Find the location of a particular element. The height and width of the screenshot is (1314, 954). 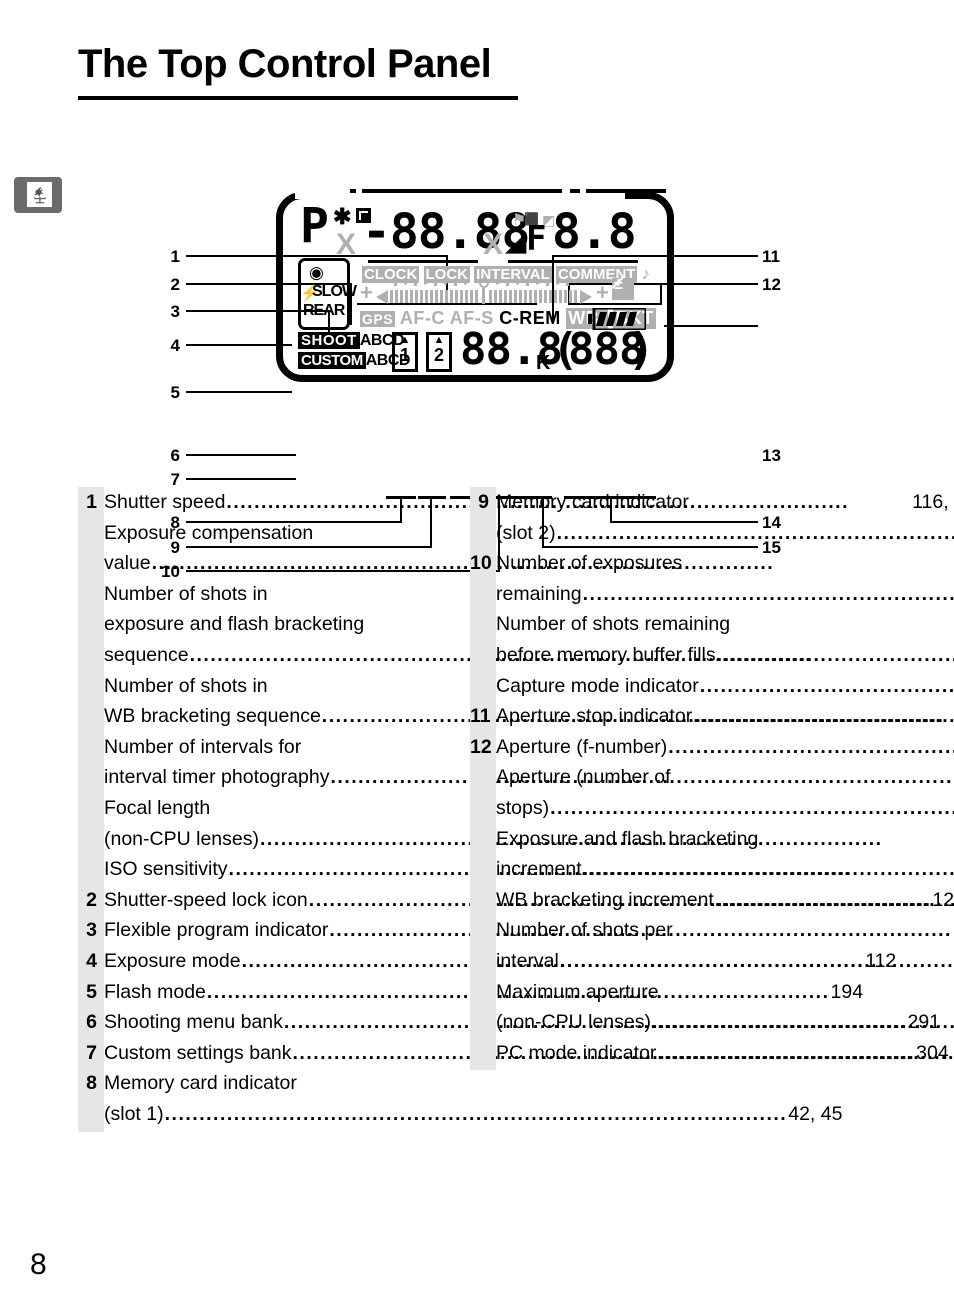

shooting-menu-bank-row: SHOOT ABCD is located at coordinates (351, 341).